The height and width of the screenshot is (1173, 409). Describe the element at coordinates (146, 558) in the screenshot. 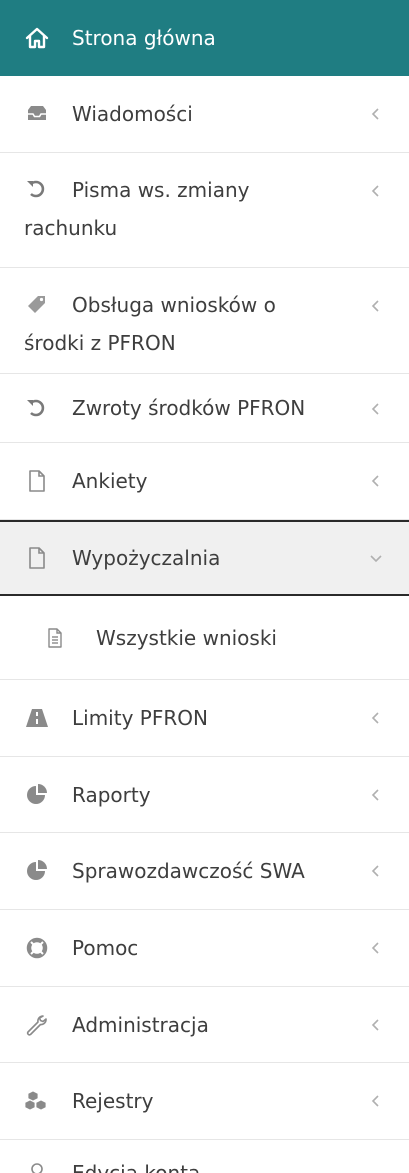

I see `sidebar-item-label: Wypożyczalnia` at that location.